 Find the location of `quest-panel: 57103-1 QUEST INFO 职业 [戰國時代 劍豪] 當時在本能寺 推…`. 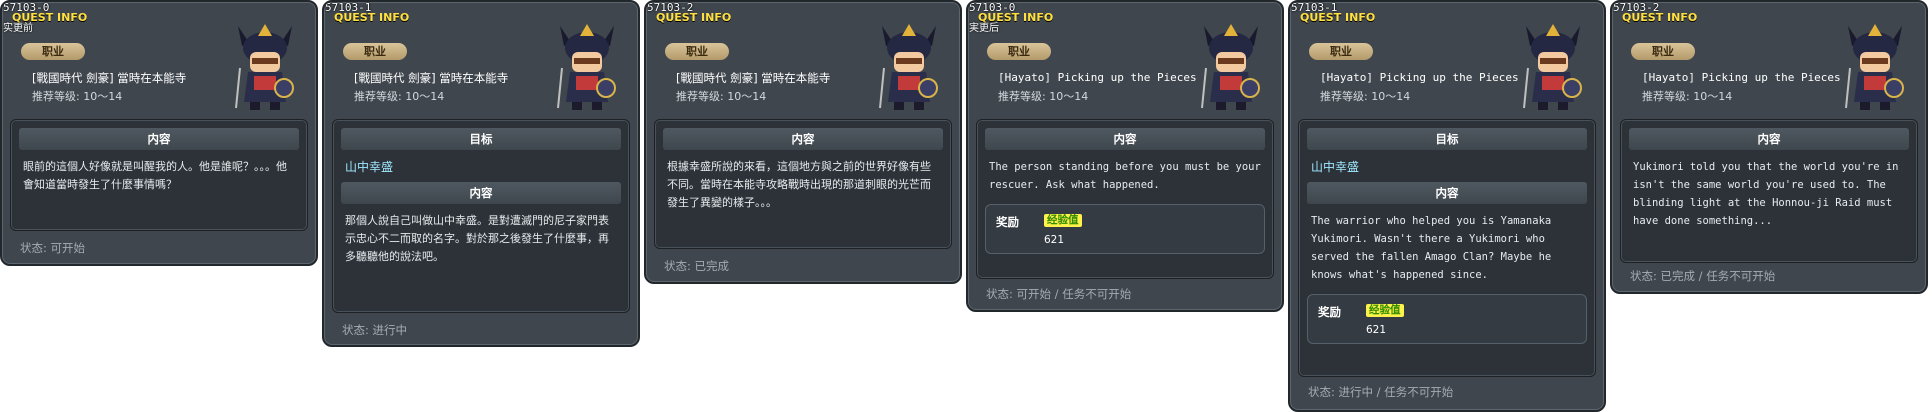

quest-panel: 57103-1 QUEST INFO 职业 [戰國時代 劍豪] 當時在本能寺 推… is located at coordinates (481, 173).